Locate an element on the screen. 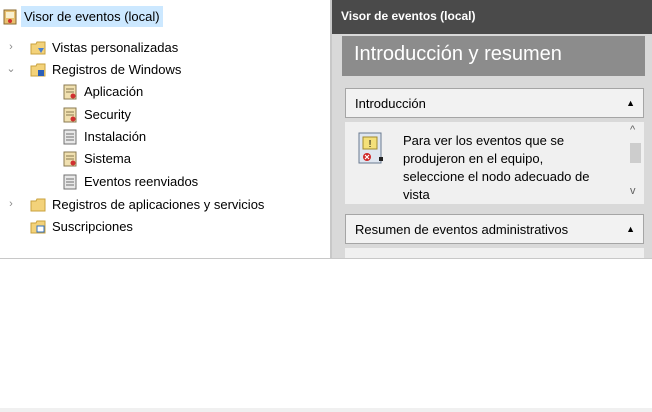 This screenshot has height=412, width=652. tree-item-label: Eventos reenviados is located at coordinates (141, 181).